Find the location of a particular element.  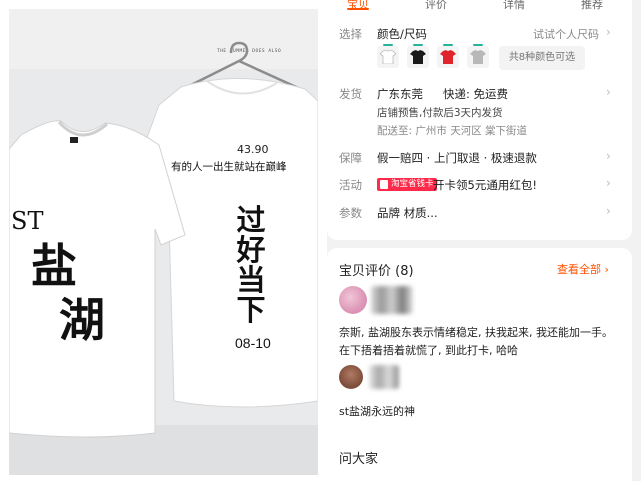

color-swatch-white is located at coordinates (388, 56).